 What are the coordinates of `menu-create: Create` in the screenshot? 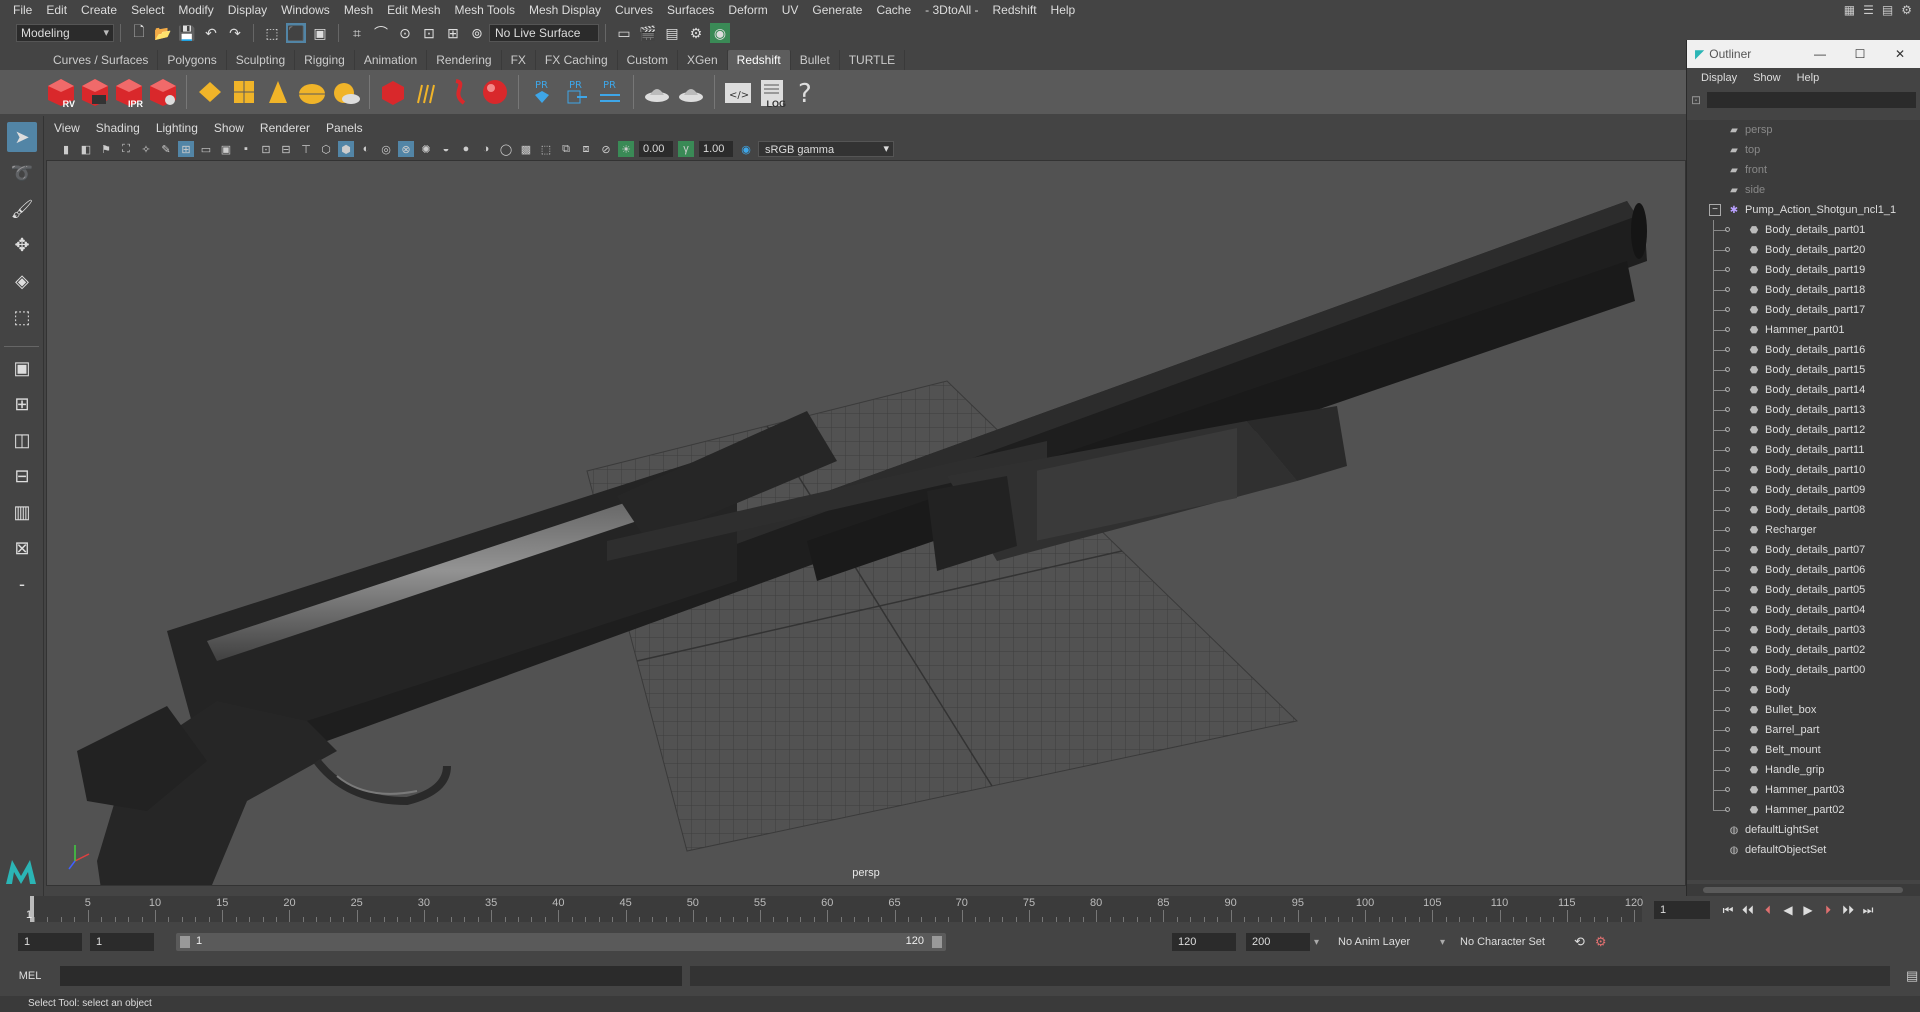 It's located at (99, 10).